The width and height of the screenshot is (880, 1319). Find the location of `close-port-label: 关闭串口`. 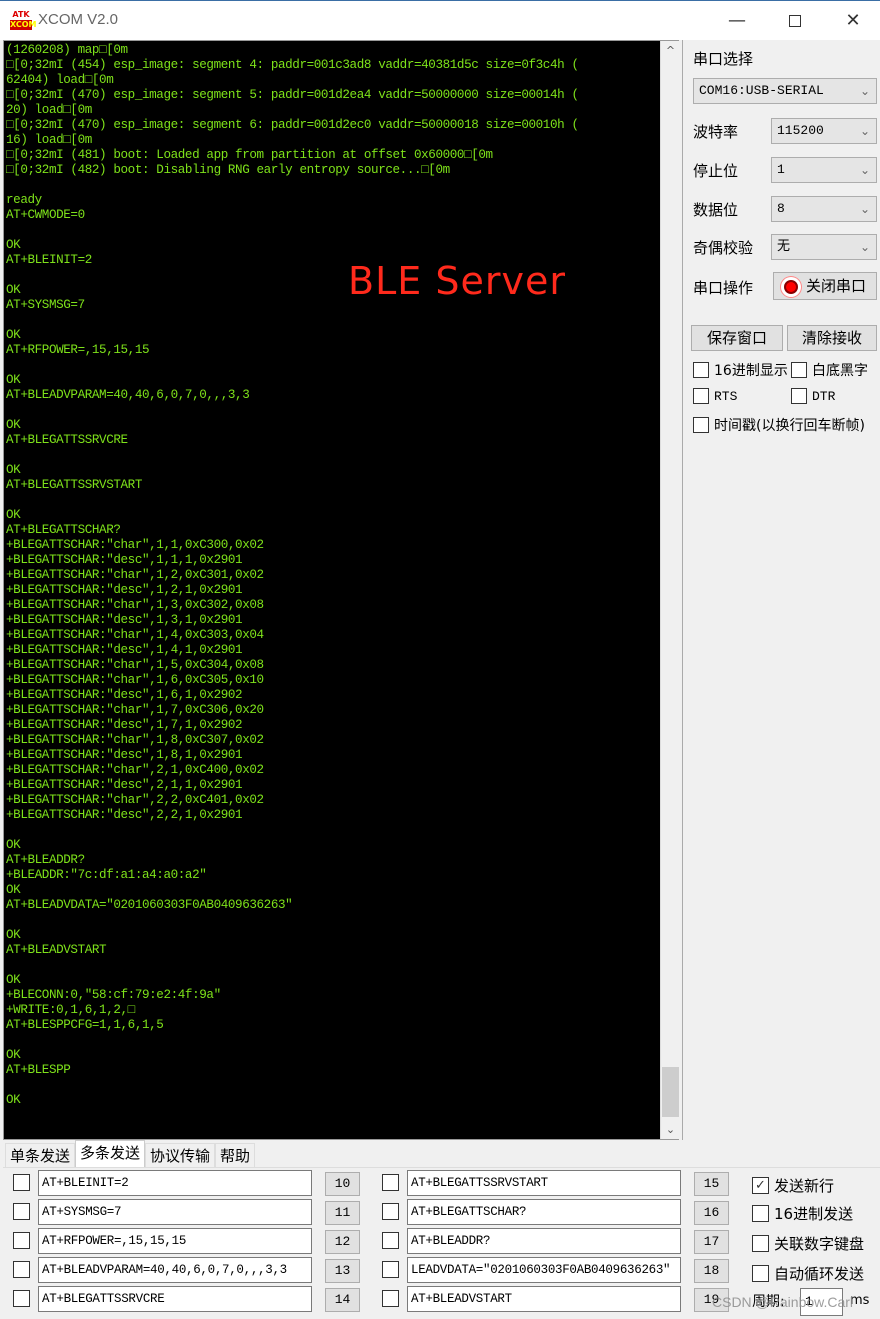

close-port-label: 关闭串口 is located at coordinates (835, 286).